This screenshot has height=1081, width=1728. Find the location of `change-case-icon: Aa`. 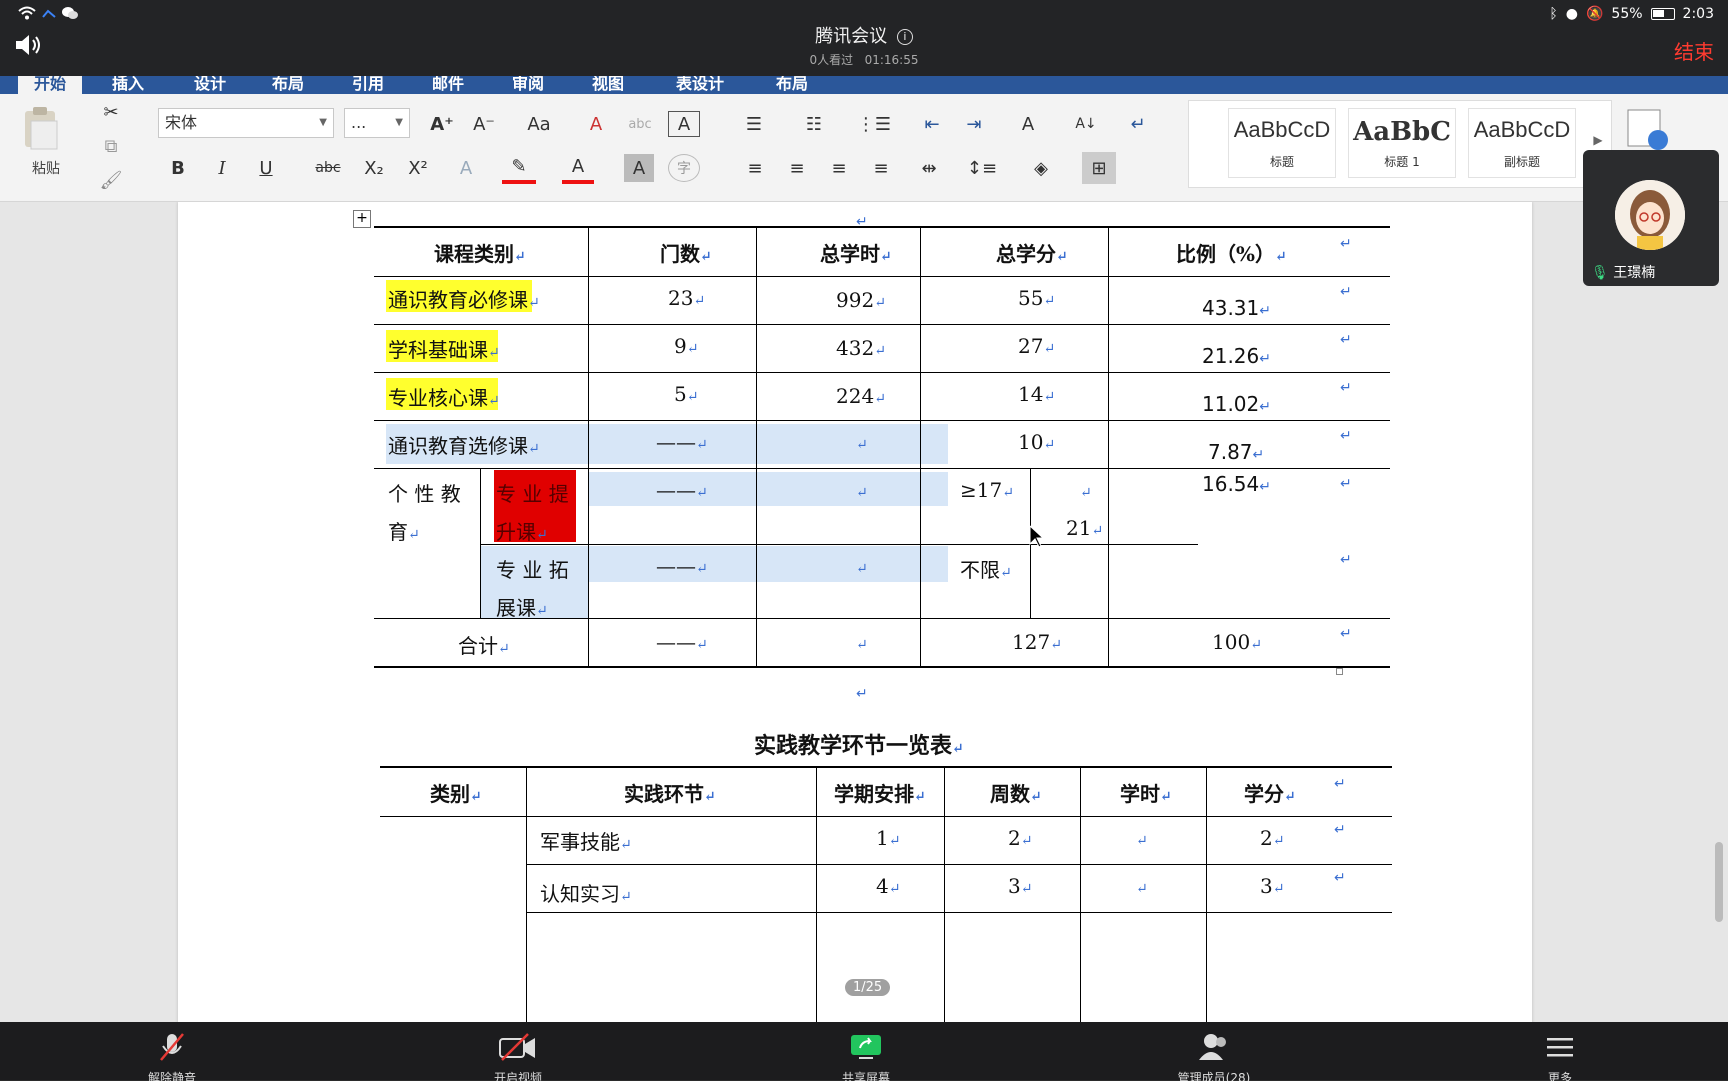

change-case-icon: Aa is located at coordinates (539, 124).